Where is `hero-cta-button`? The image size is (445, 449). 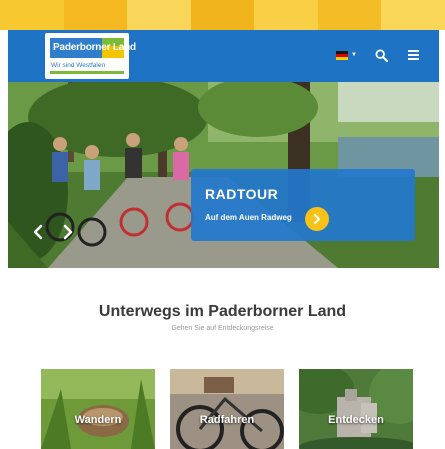 hero-cta-button is located at coordinates (317, 219).